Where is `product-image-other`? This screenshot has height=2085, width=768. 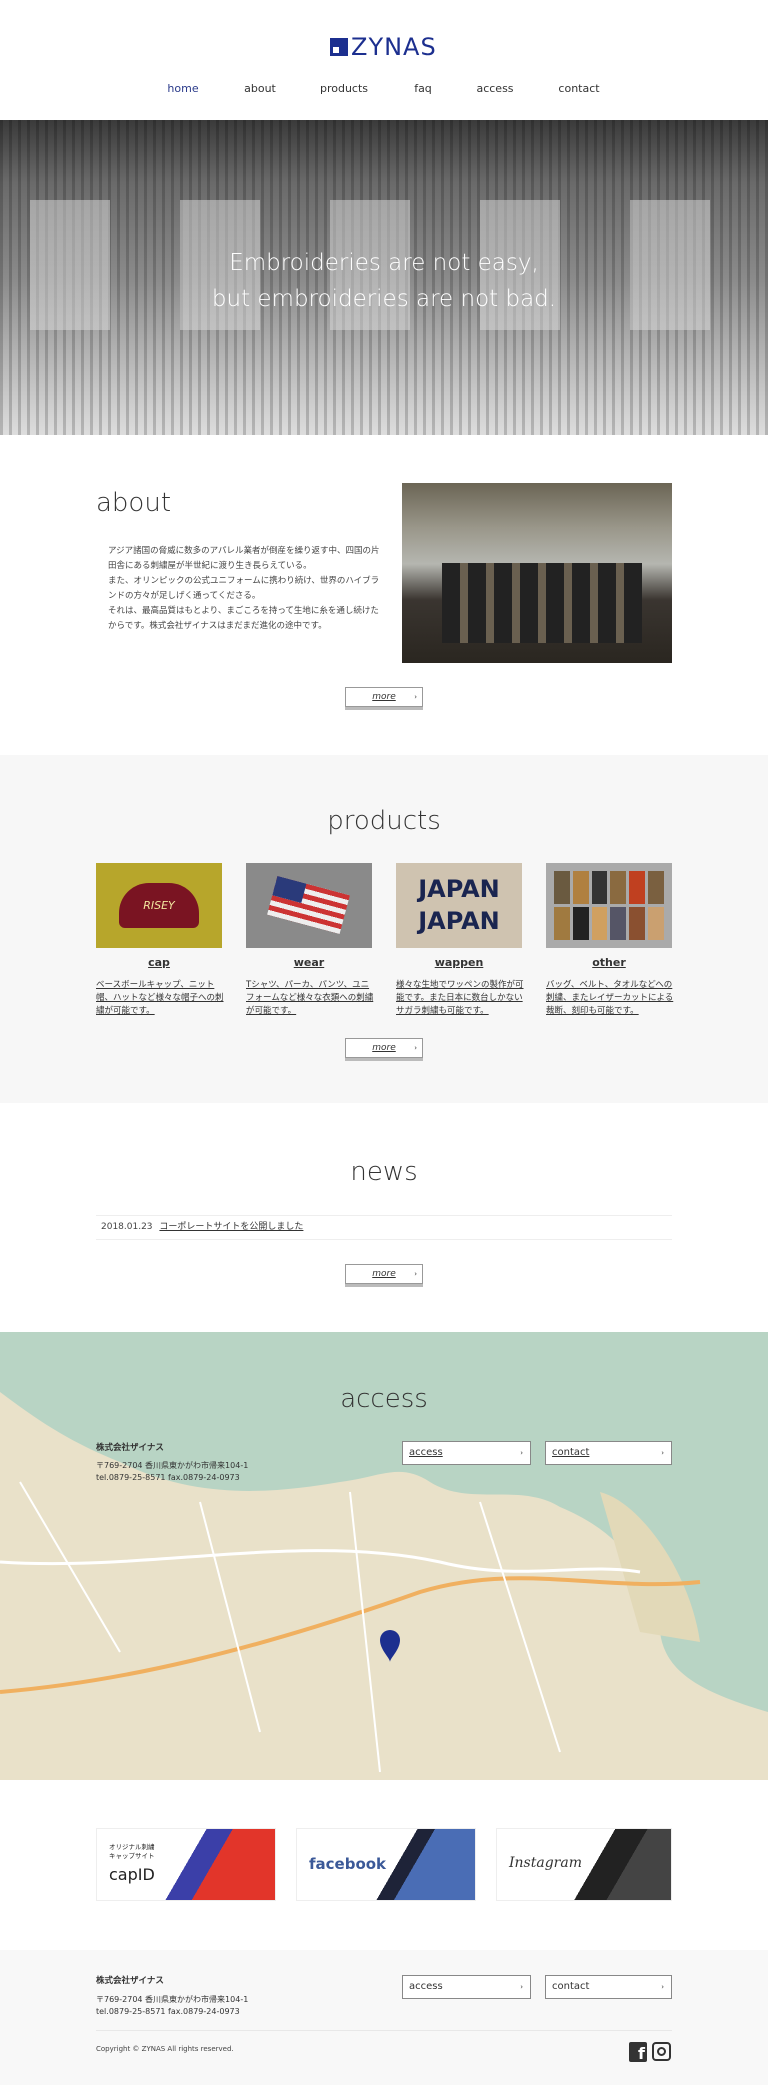 product-image-other is located at coordinates (609, 905).